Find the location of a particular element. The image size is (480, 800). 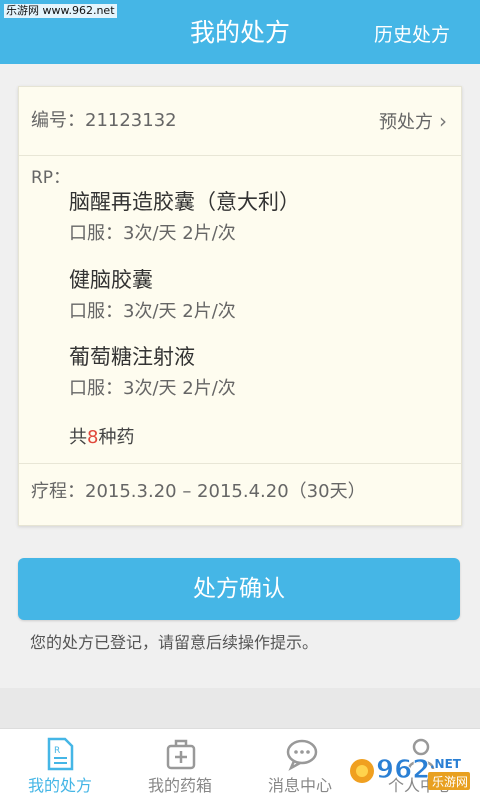

medicine-box-icon is located at coordinates (181, 754).